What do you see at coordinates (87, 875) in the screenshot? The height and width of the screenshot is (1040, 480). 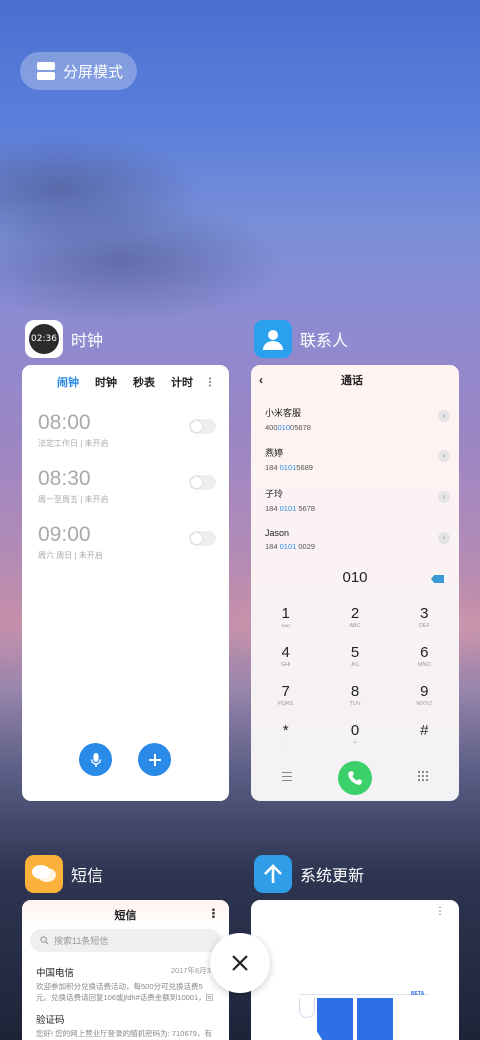 I see `app-name-sms: 短信` at bounding box center [87, 875].